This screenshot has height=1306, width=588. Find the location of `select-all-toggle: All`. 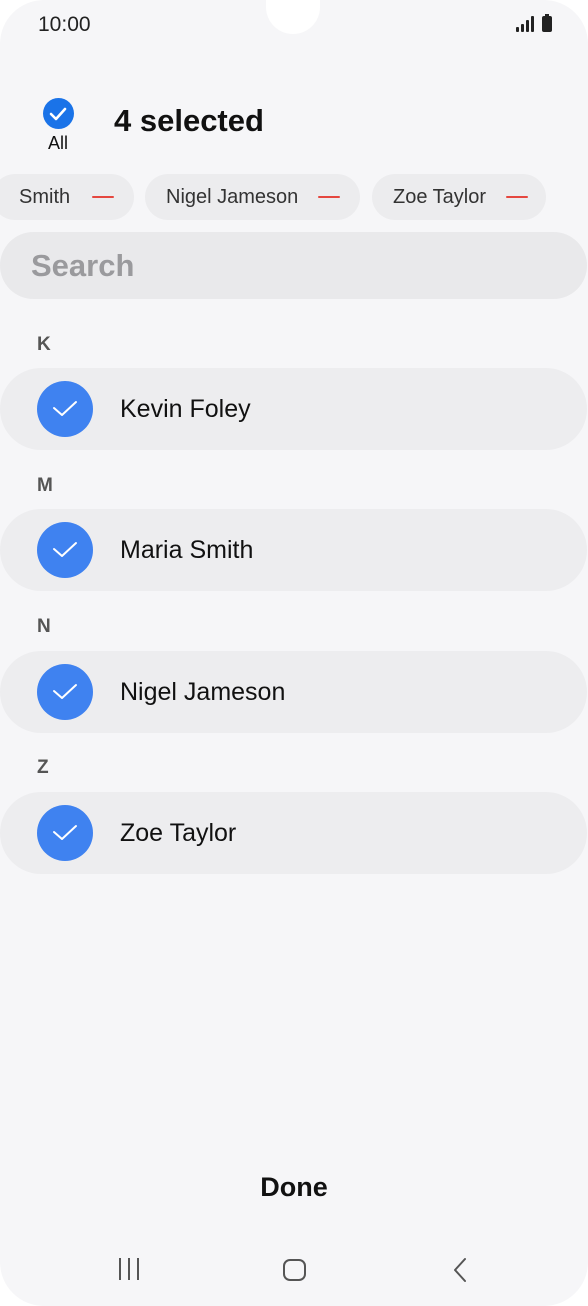

select-all-toggle: All is located at coordinates (58, 126).